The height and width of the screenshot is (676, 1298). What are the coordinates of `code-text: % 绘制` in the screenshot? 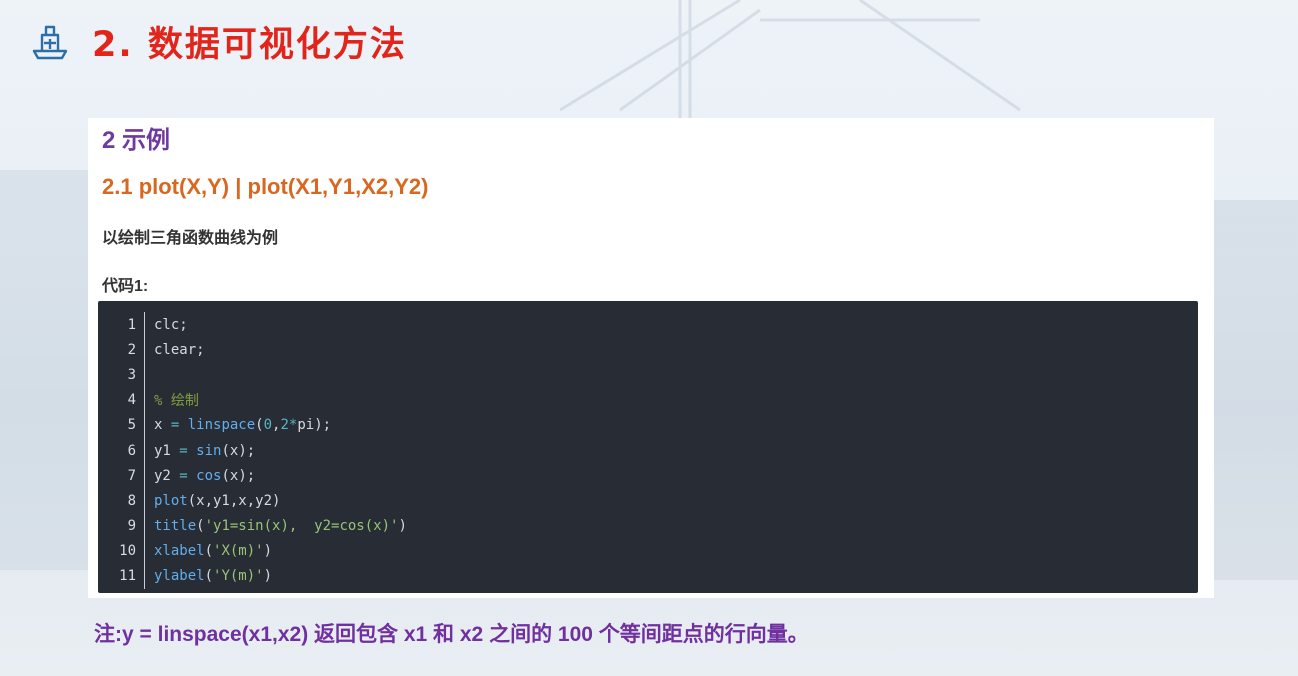 It's located at (176, 401).